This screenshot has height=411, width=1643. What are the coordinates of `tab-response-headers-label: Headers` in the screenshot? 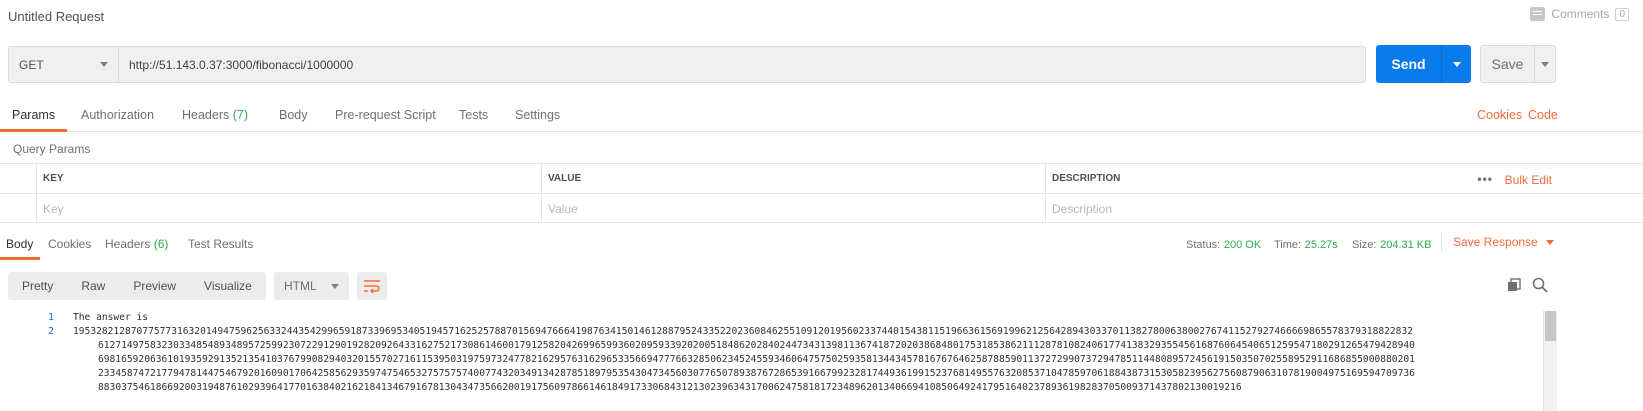 It's located at (128, 244).